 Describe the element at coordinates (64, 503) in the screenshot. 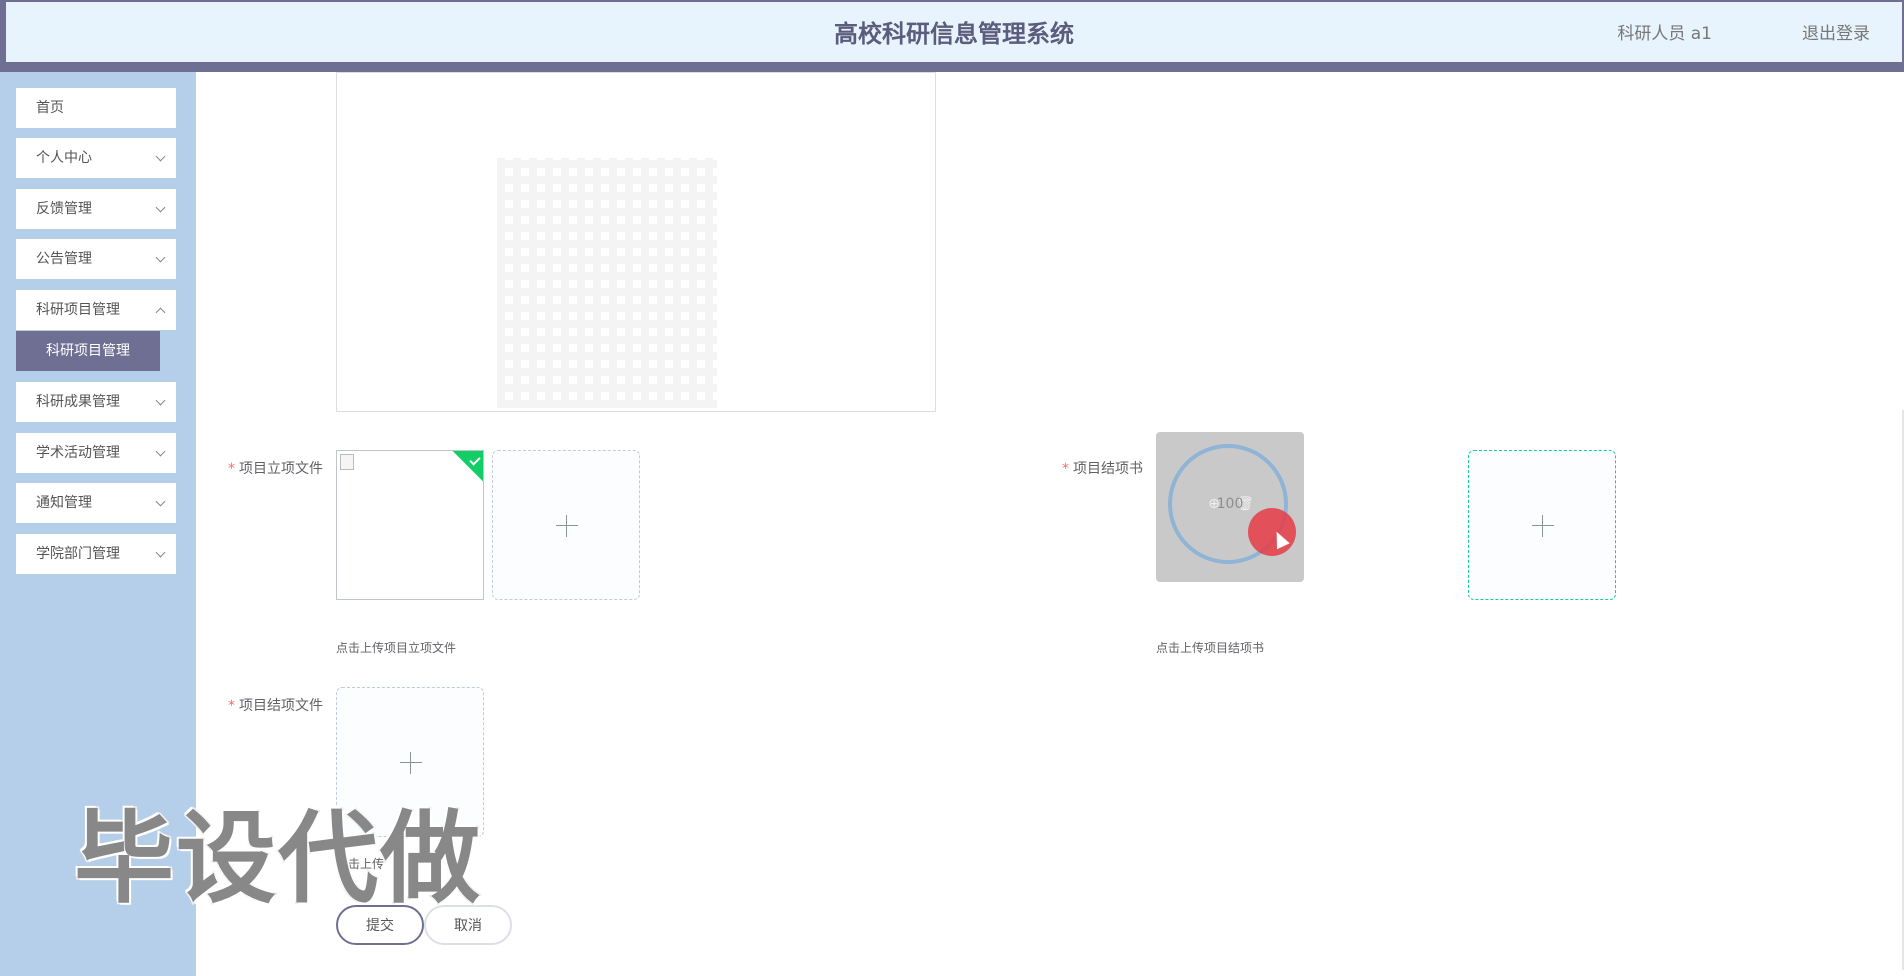

I see `sidebar-item-label: 通知管理` at that location.